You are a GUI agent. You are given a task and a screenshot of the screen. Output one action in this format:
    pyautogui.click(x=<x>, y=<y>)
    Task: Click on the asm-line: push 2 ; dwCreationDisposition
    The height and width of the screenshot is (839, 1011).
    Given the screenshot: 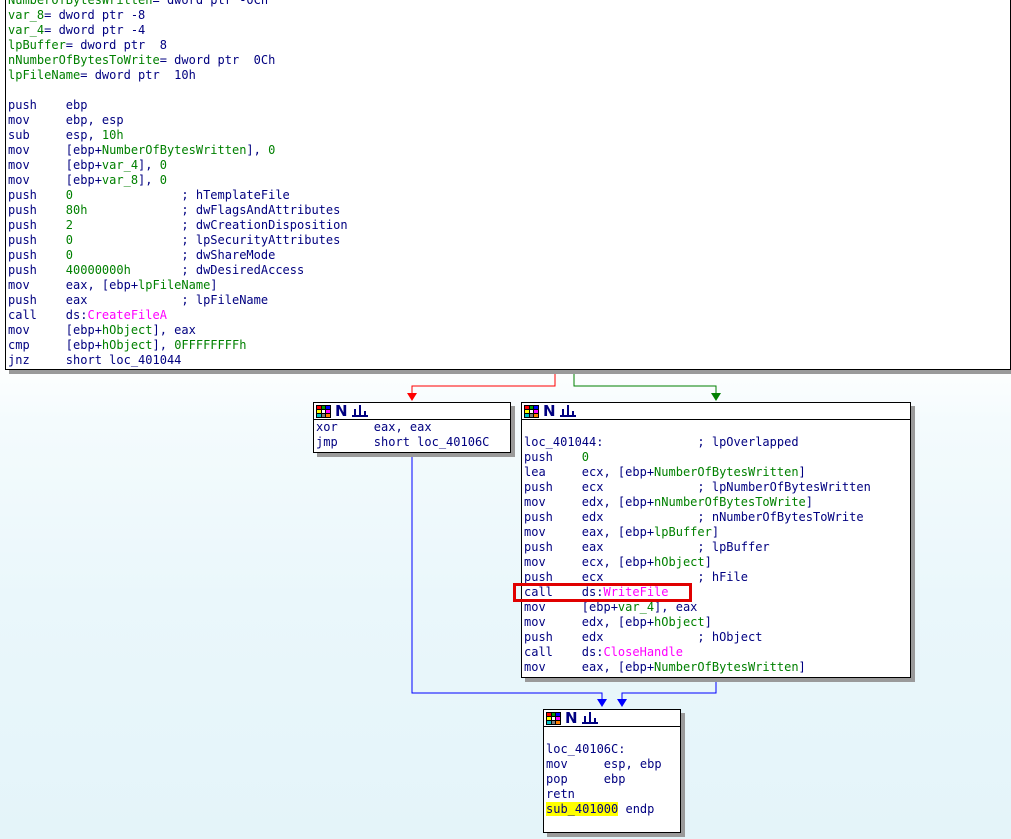 What is the action you would take?
    pyautogui.click(x=509, y=225)
    